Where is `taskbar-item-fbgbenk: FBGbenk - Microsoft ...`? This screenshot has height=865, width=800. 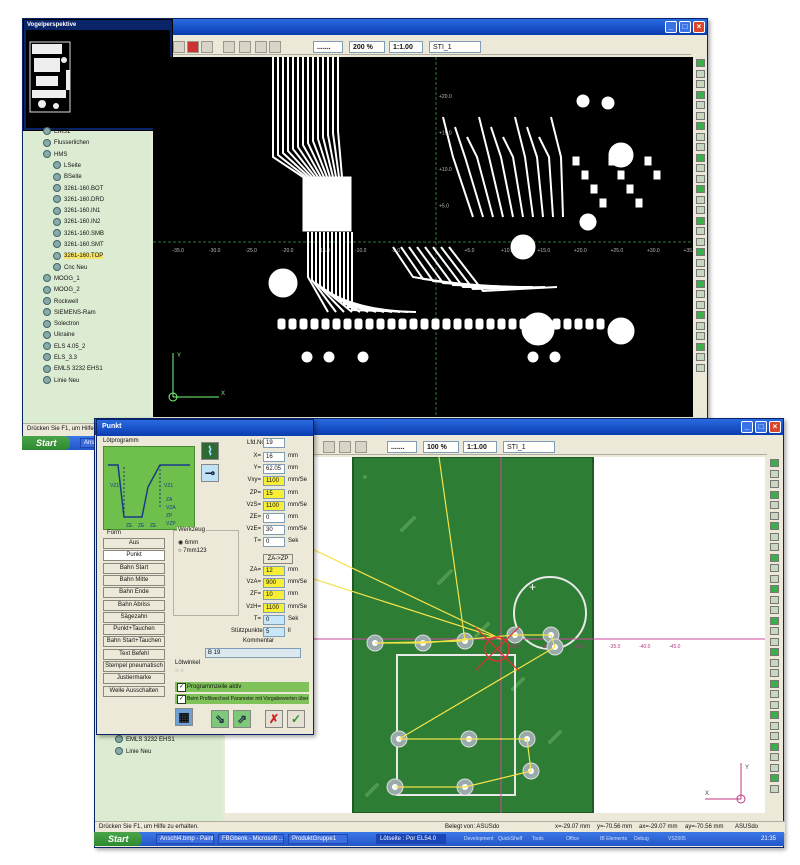
taskbar-item-fbgbenk: FBGbenk - Microsoft ... is located at coordinates (251, 839).